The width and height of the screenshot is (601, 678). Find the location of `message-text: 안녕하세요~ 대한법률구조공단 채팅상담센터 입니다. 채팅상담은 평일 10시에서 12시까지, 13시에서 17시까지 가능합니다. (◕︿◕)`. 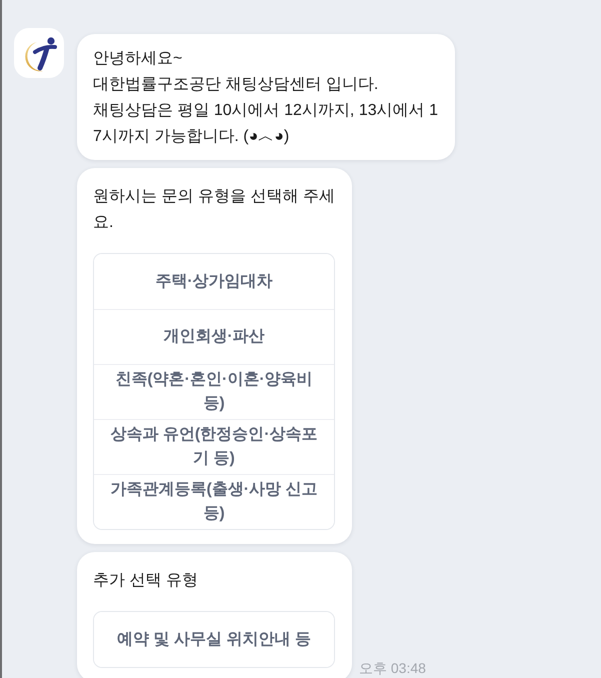

message-text: 안녕하세요~ 대한법률구조공단 채팅상담센터 입니다. 채팅상담은 평일 10시에서 12시까지, 13시에서 17시까지 가능합니다. (◕︿◕) is located at coordinates (266, 98).